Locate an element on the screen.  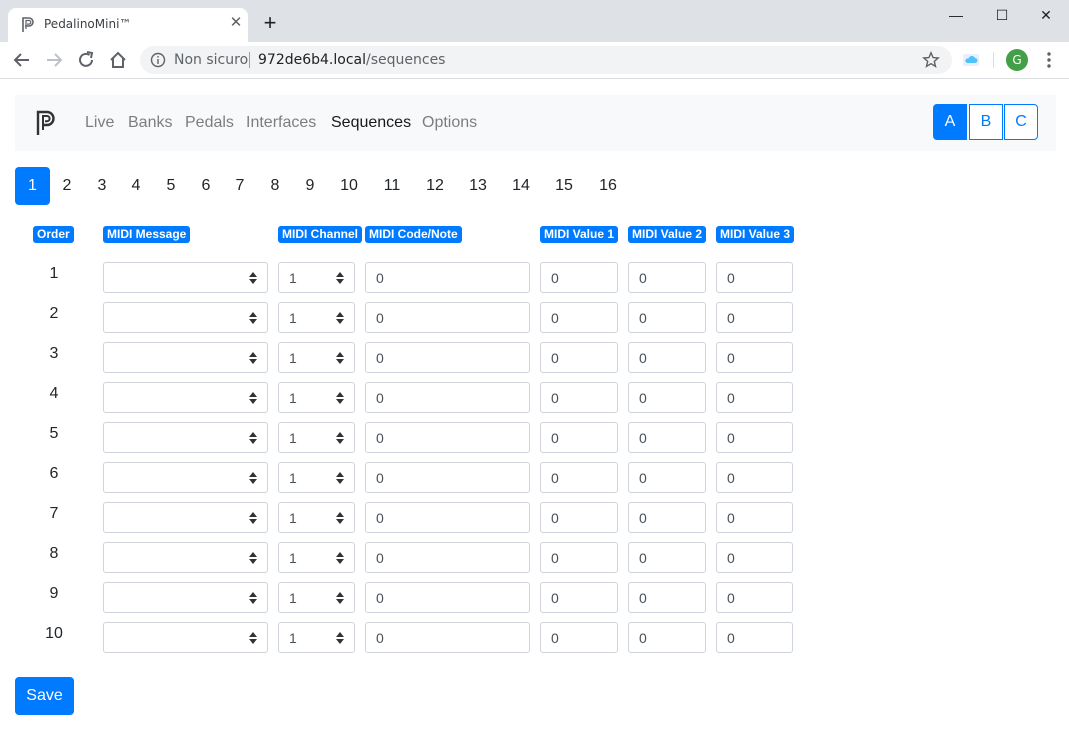
sequence-tab-16: 16 is located at coordinates (608, 186).